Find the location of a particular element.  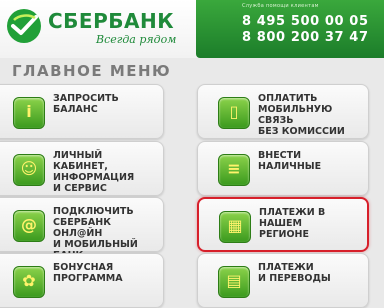

brand-slogan: Всегда рядом is located at coordinates (136, 39).